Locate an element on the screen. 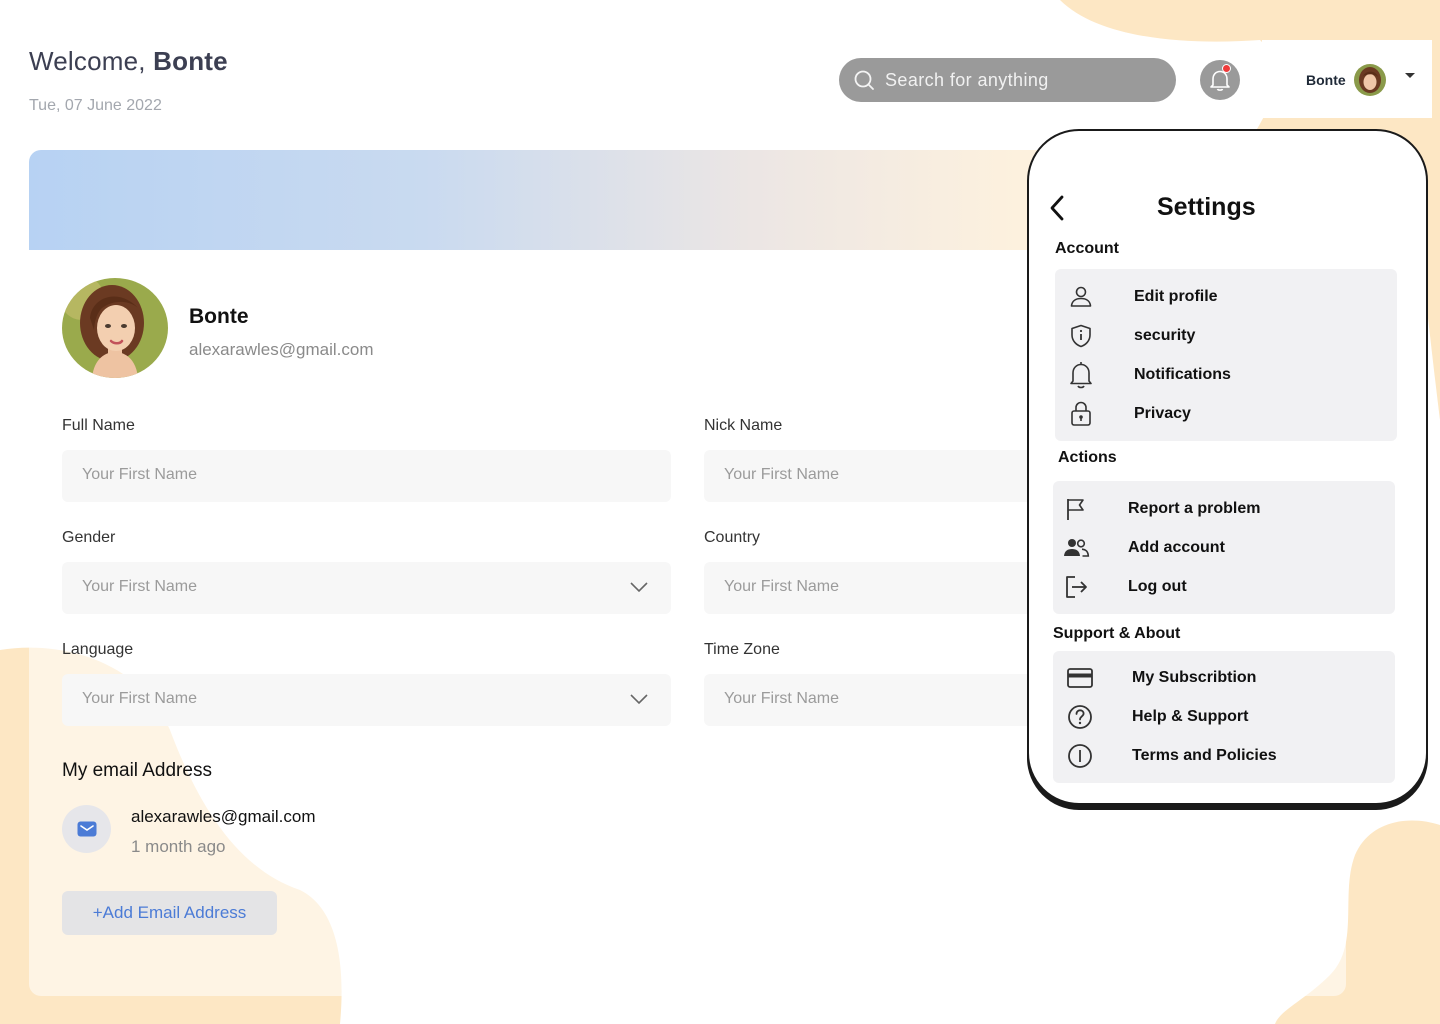 The height and width of the screenshot is (1024, 1440). search-input: Search for anything is located at coordinates (967, 80).